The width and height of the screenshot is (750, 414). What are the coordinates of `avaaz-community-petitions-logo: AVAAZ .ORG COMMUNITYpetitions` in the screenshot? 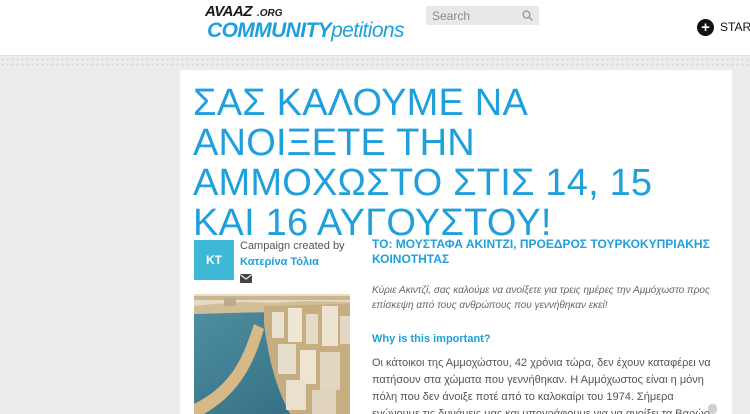 It's located at (305, 26).